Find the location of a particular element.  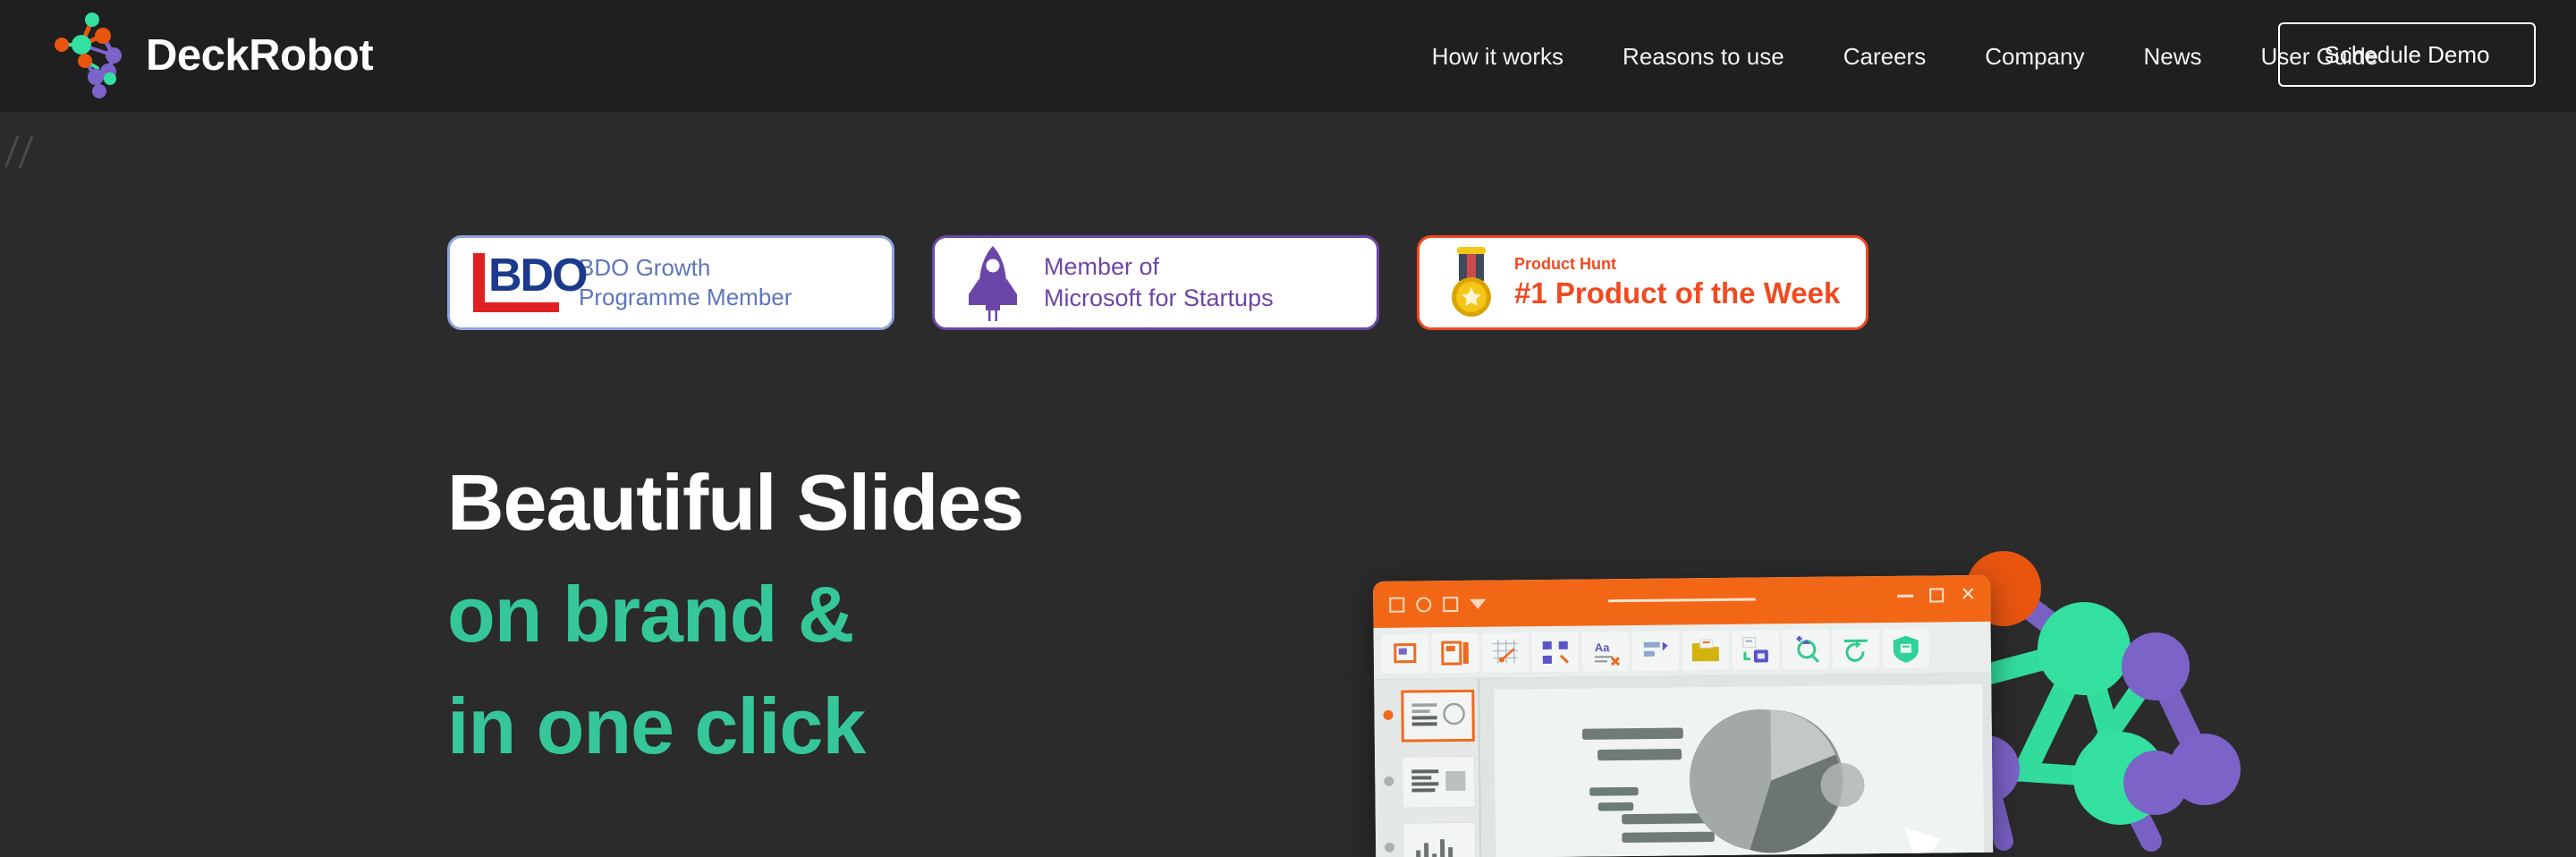

dropdown-triangle-icon is located at coordinates (1478, 603).